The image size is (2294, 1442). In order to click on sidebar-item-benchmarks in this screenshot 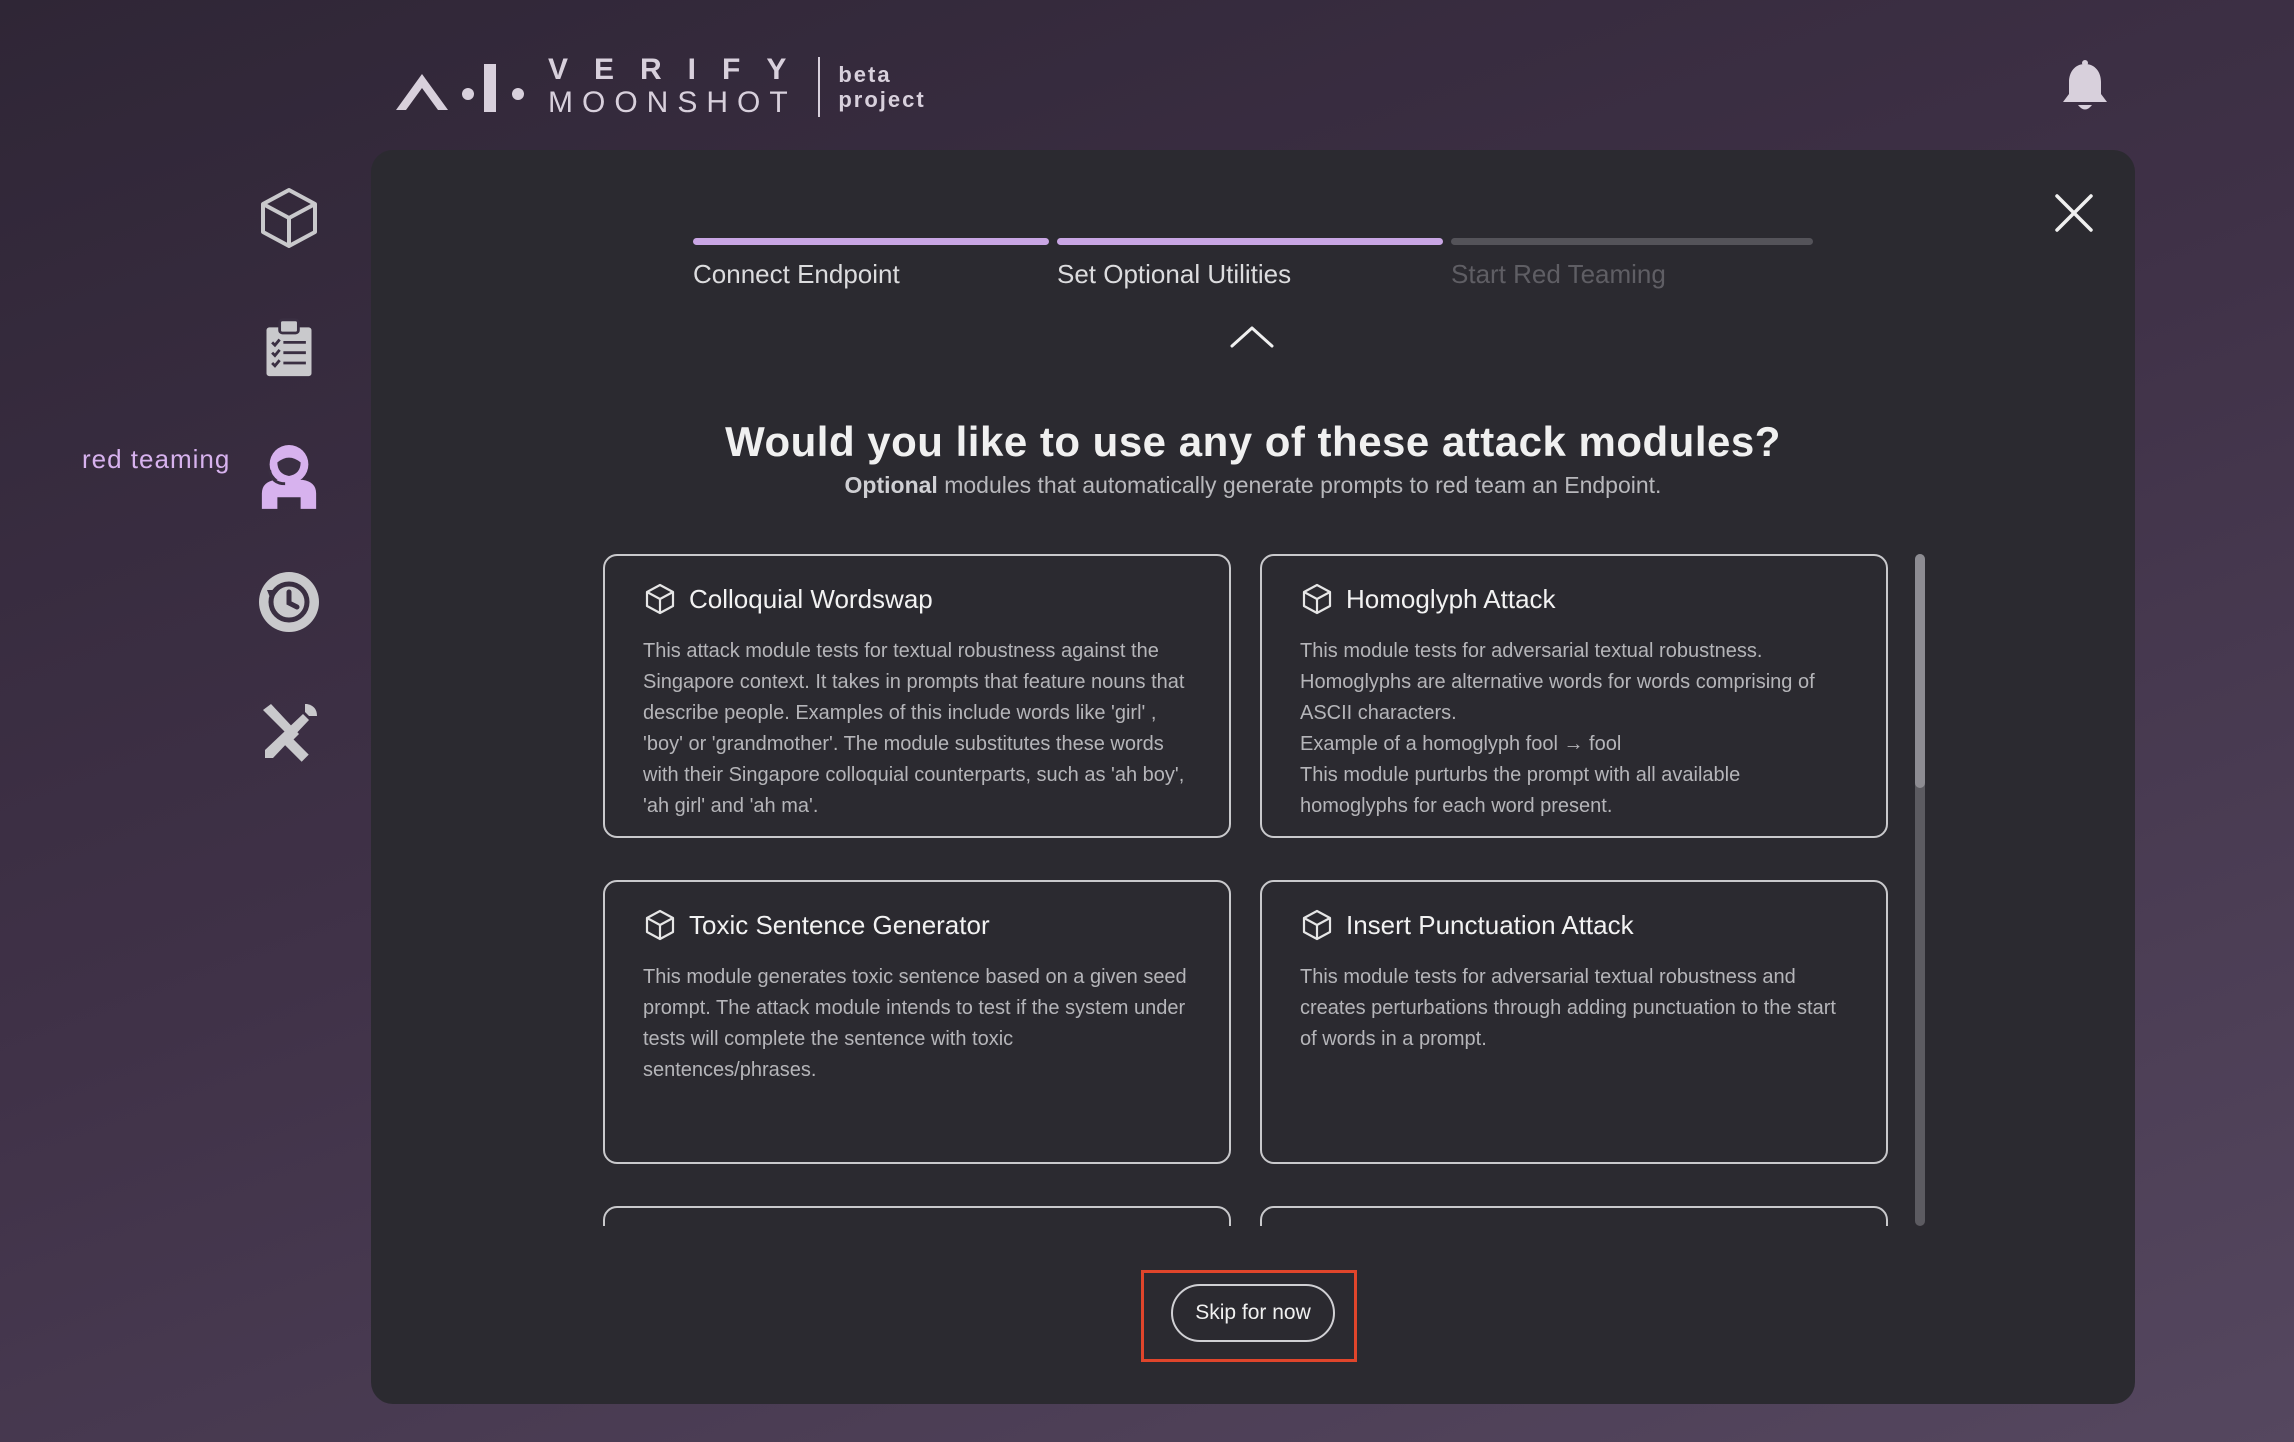, I will do `click(289, 348)`.